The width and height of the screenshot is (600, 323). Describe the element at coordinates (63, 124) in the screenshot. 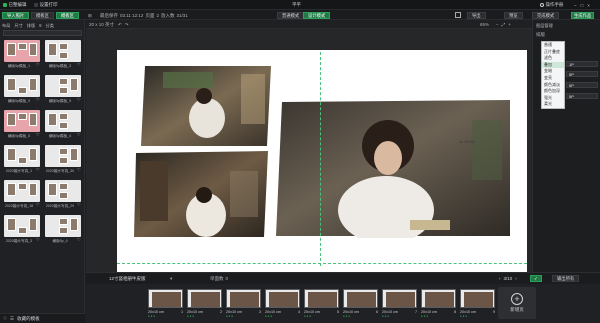

I see `template-thumb: 横版5p模板_4 ♡` at that location.